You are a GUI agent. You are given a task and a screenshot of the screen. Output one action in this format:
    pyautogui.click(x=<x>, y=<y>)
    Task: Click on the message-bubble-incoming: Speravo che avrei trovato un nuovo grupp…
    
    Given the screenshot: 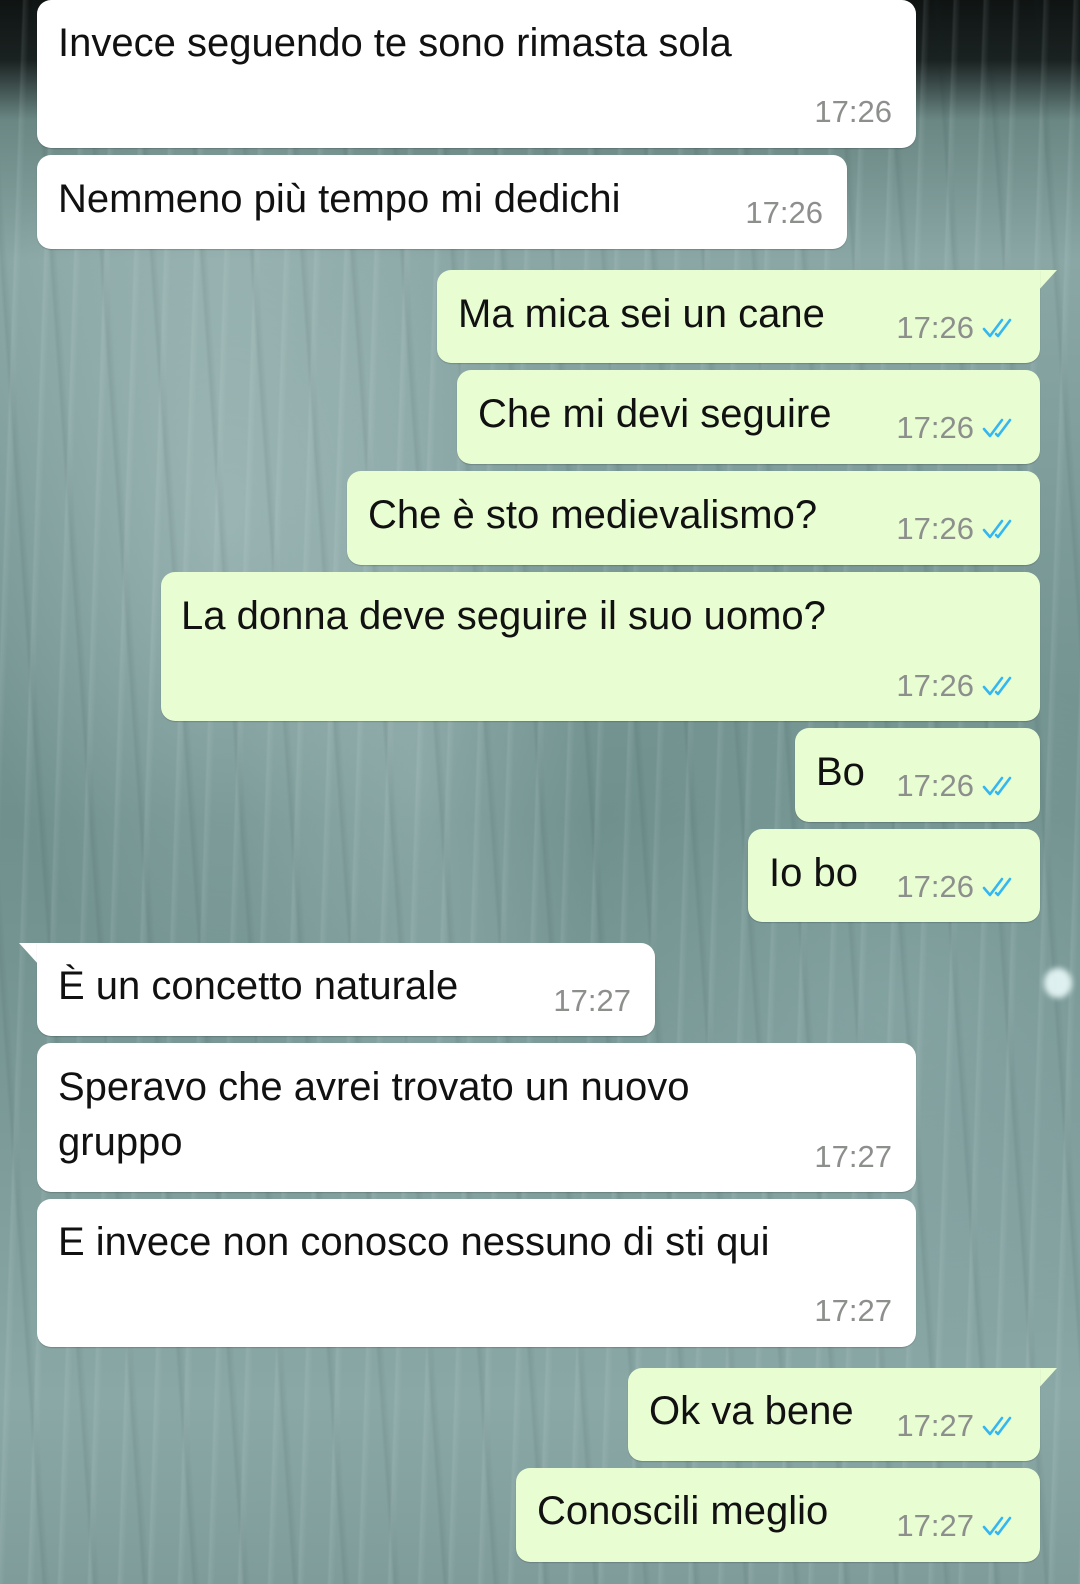 What is the action you would take?
    pyautogui.click(x=476, y=1117)
    